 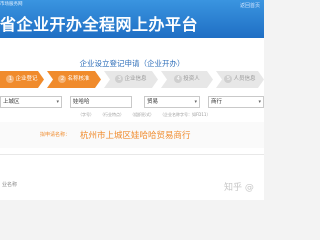 What do you see at coordinates (172, 102) in the screenshot?
I see `industry-select: 贸易 ▾` at bounding box center [172, 102].